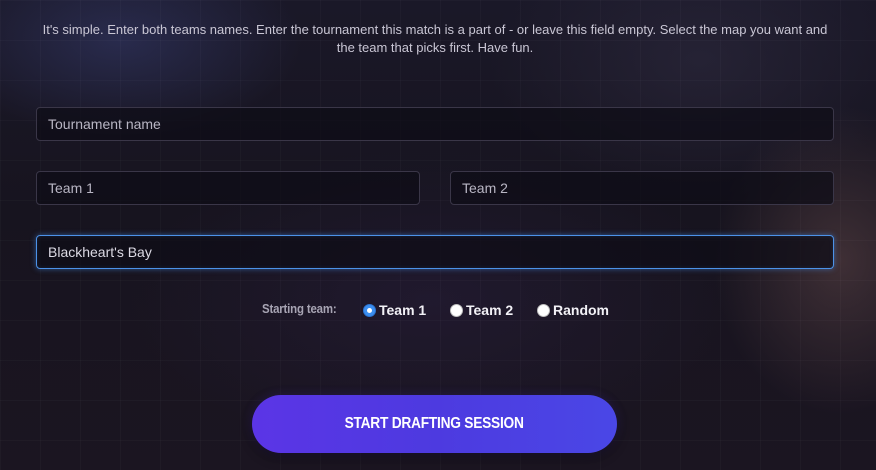 This screenshot has height=470, width=876. I want to click on start-drafting-session-button: START DRAFTING SESSION, so click(434, 424).